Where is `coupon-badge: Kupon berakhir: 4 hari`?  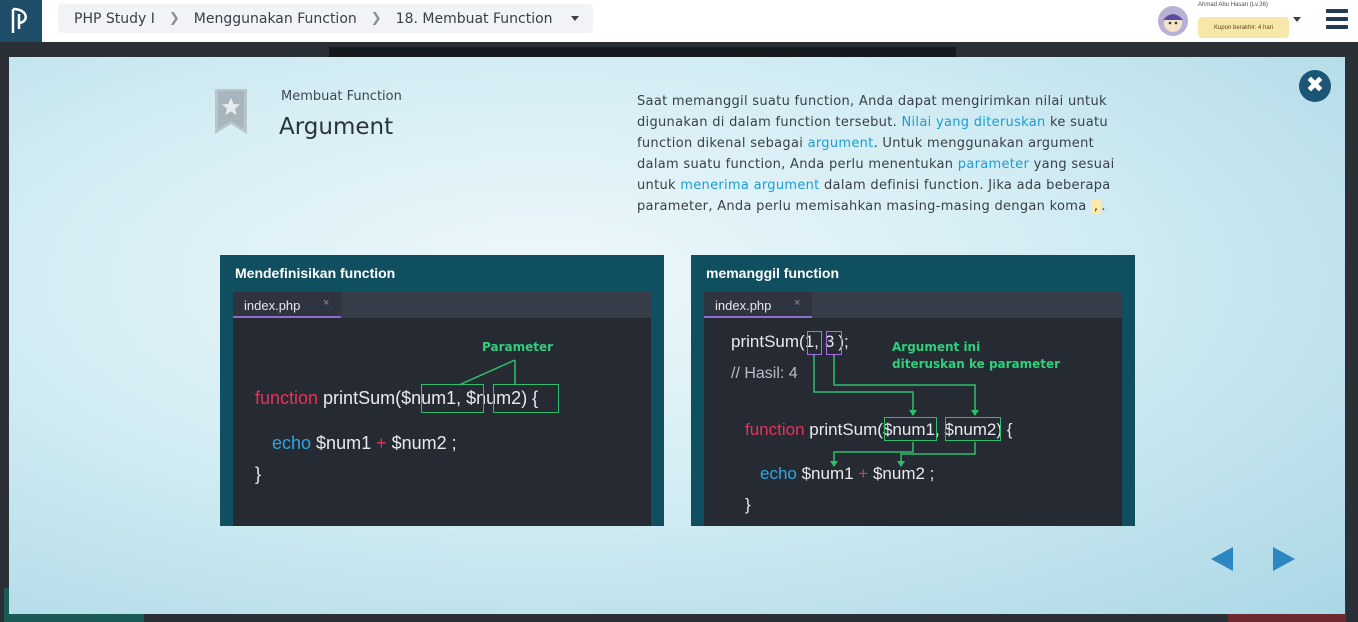
coupon-badge: Kupon berakhir: 4 hari is located at coordinates (1243, 27).